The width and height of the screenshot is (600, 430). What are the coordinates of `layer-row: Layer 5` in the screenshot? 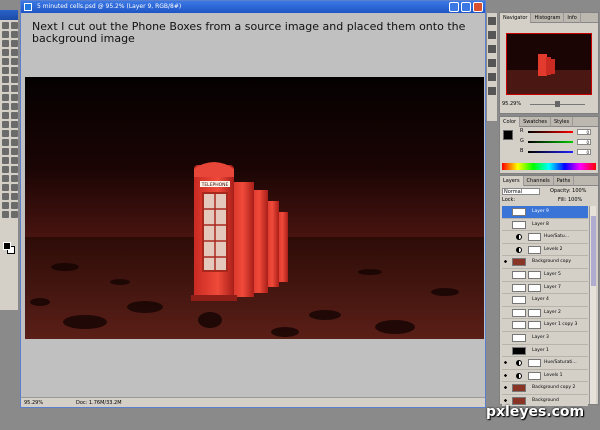 It's located at (545, 275).